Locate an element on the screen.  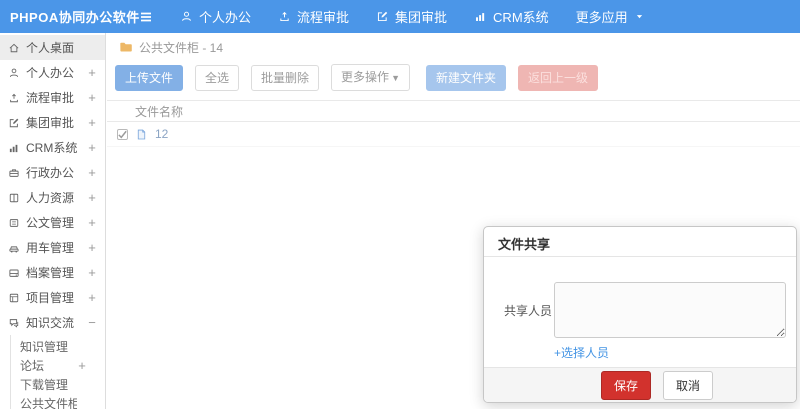
upload-file-button: 上传文件 is located at coordinates (149, 77).